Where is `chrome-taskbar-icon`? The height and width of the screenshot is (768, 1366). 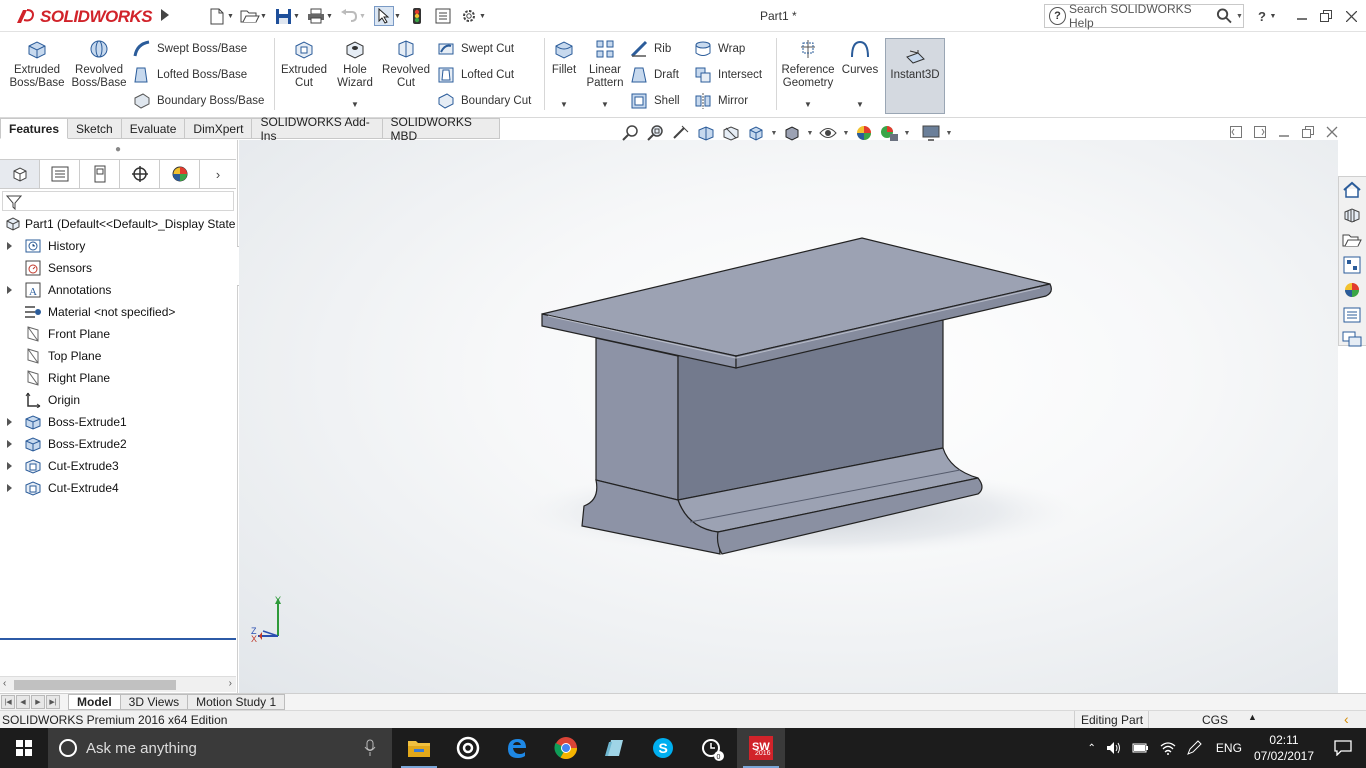
chrome-taskbar-icon is located at coordinates (566, 748).